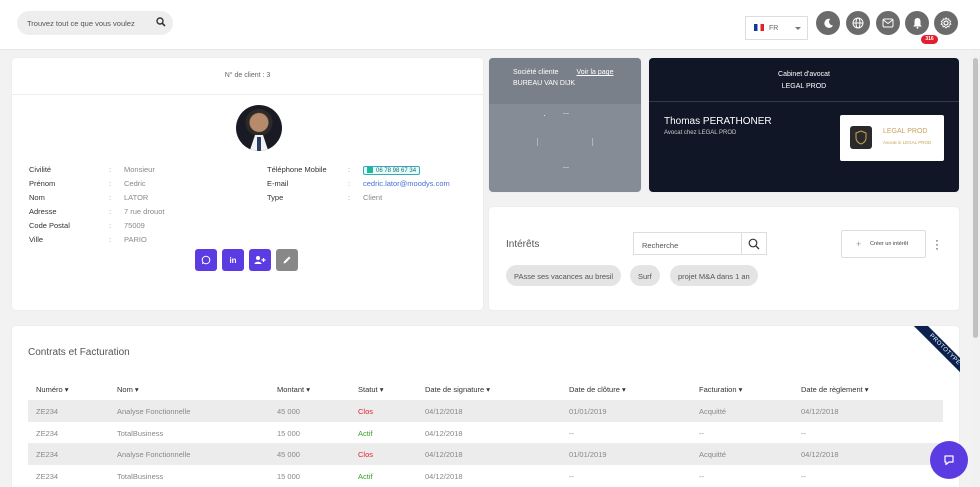 Image resolution: width=980 pixels, height=487 pixels. I want to click on contrats-title: Contrats et Facturation, so click(79, 352).